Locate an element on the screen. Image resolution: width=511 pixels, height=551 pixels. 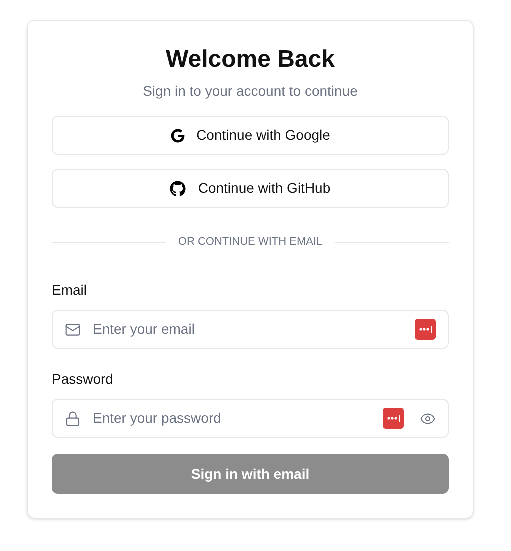
mail-icon is located at coordinates (73, 330).